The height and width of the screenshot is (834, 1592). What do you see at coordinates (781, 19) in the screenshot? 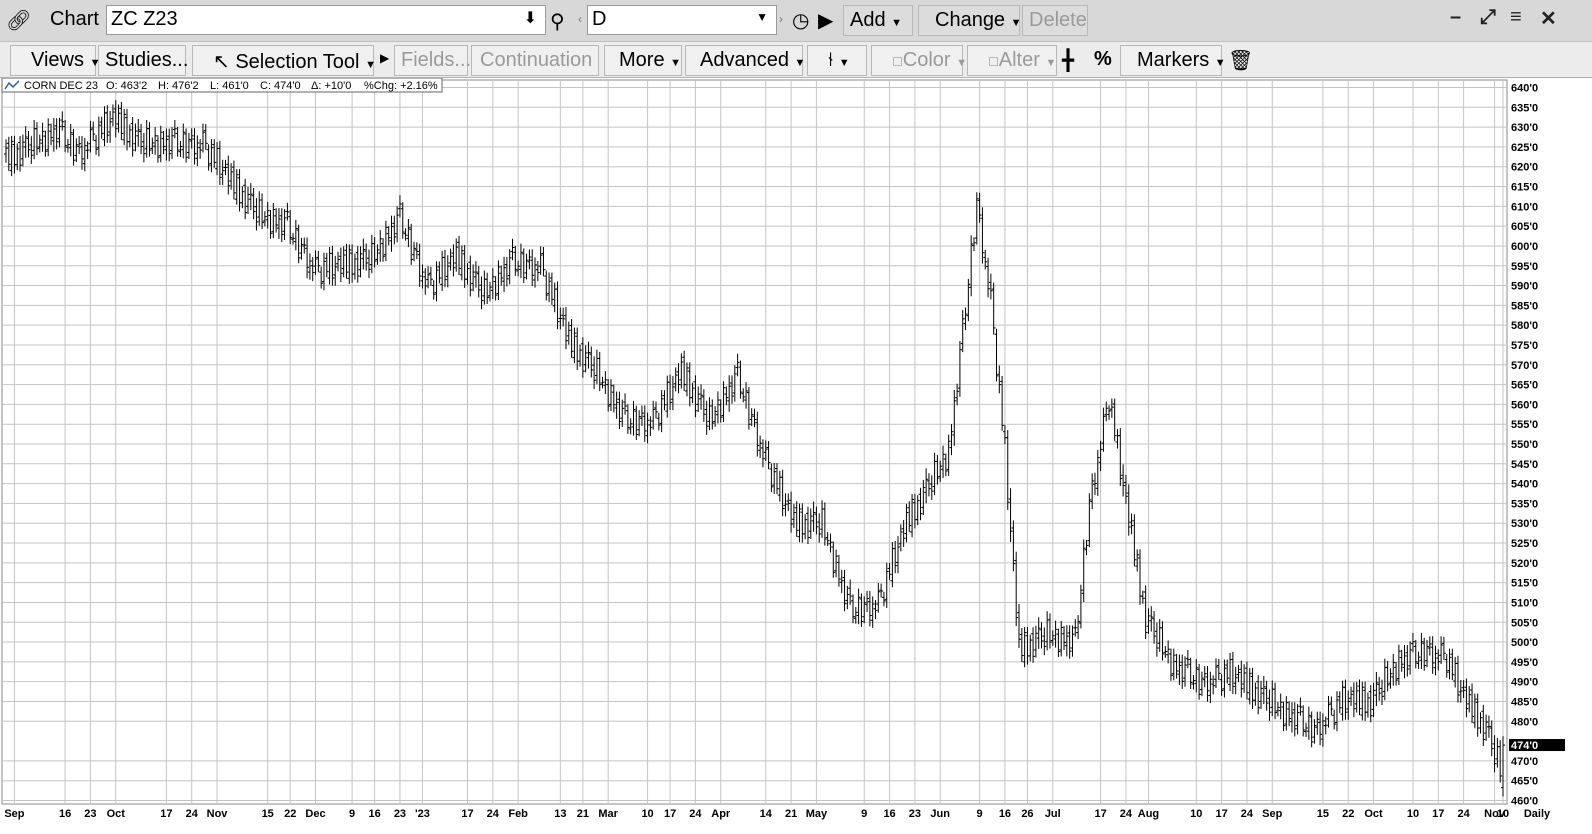
I see `next-interval-icon: ›` at bounding box center [781, 19].